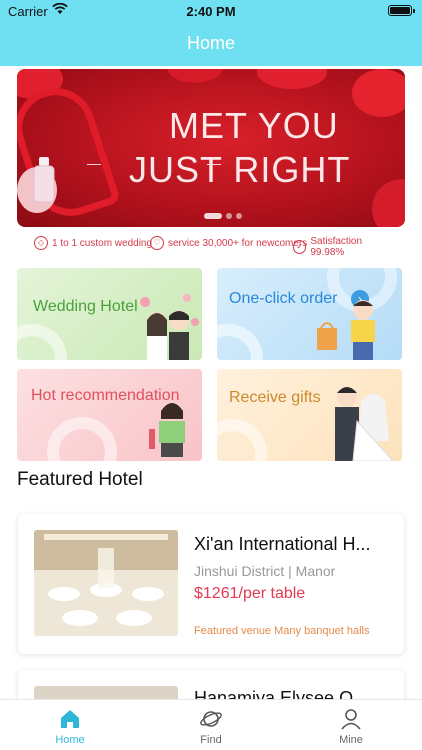  What do you see at coordinates (309, 314) in the screenshot?
I see `tile-one-click-order: One-click order ›` at bounding box center [309, 314].